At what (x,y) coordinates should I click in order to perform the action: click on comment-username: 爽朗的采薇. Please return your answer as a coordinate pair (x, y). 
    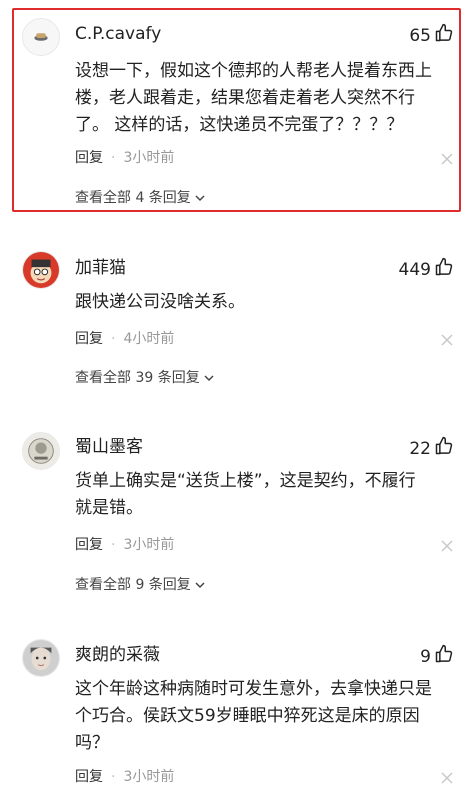
    Looking at the image, I should click on (117, 655).